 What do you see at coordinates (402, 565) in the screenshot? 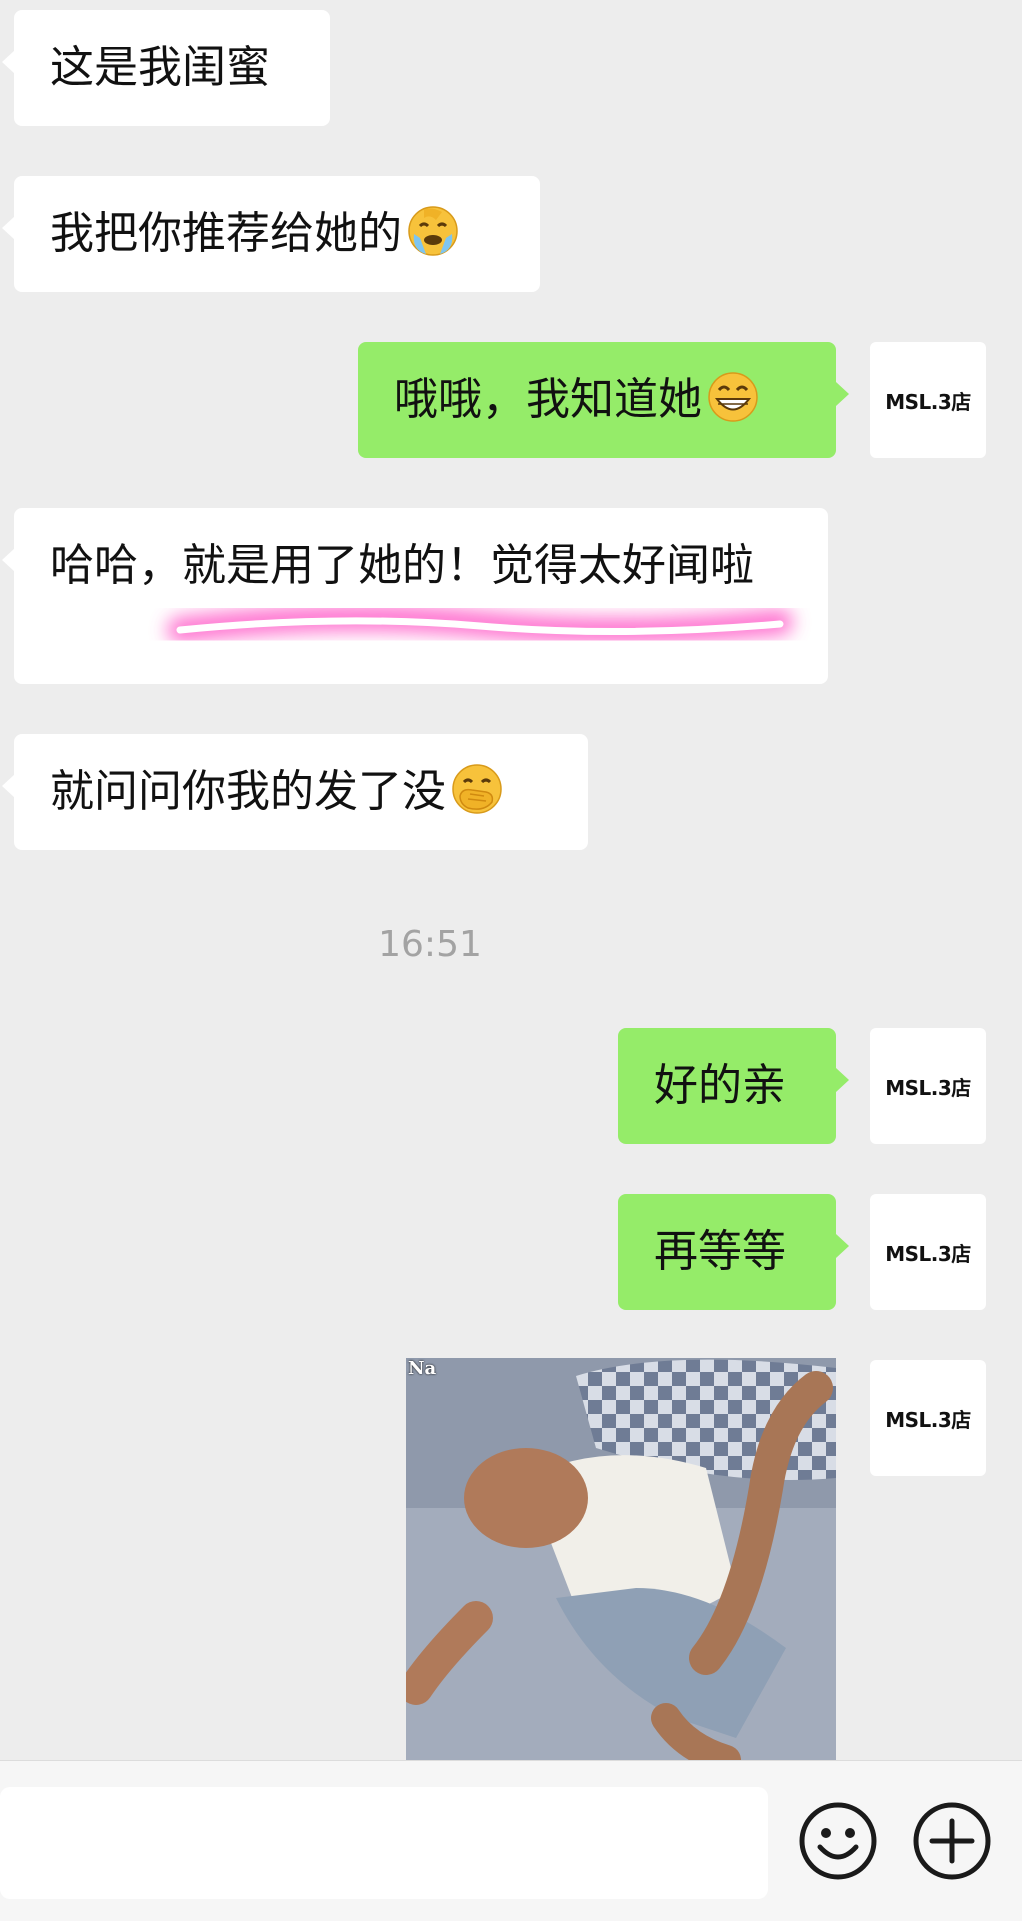
I see `message-text: 哈哈，就是用了她的！觉得太好闻啦` at bounding box center [402, 565].